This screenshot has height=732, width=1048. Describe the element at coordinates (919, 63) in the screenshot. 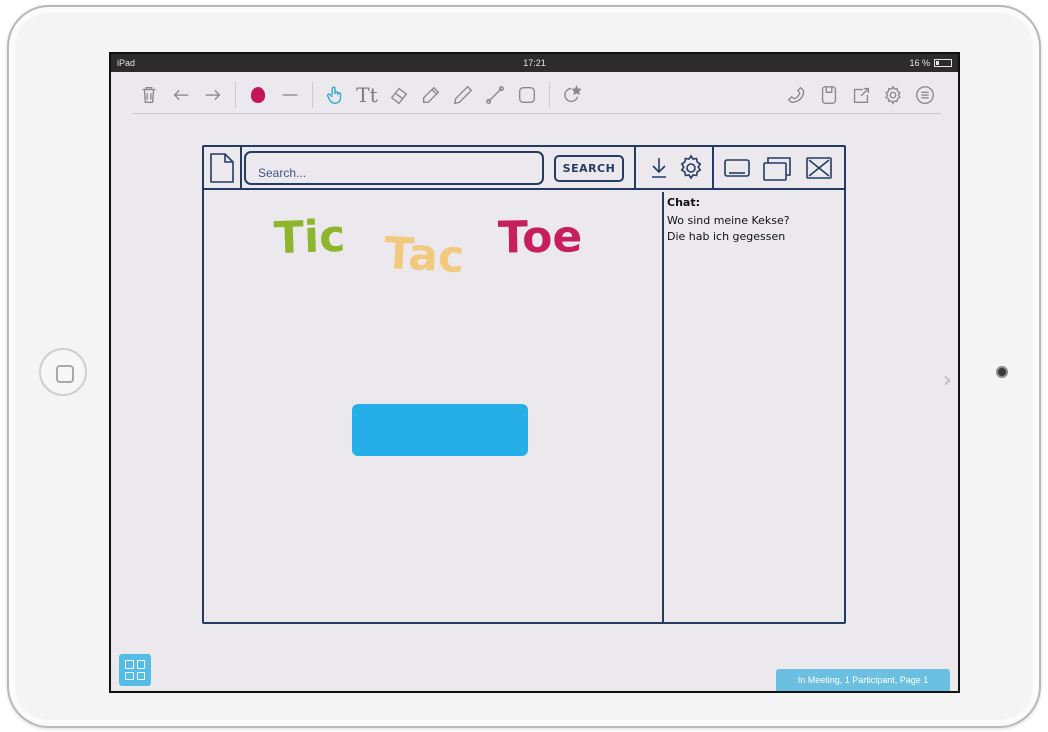

I see `battery-percent: 16 %` at that location.